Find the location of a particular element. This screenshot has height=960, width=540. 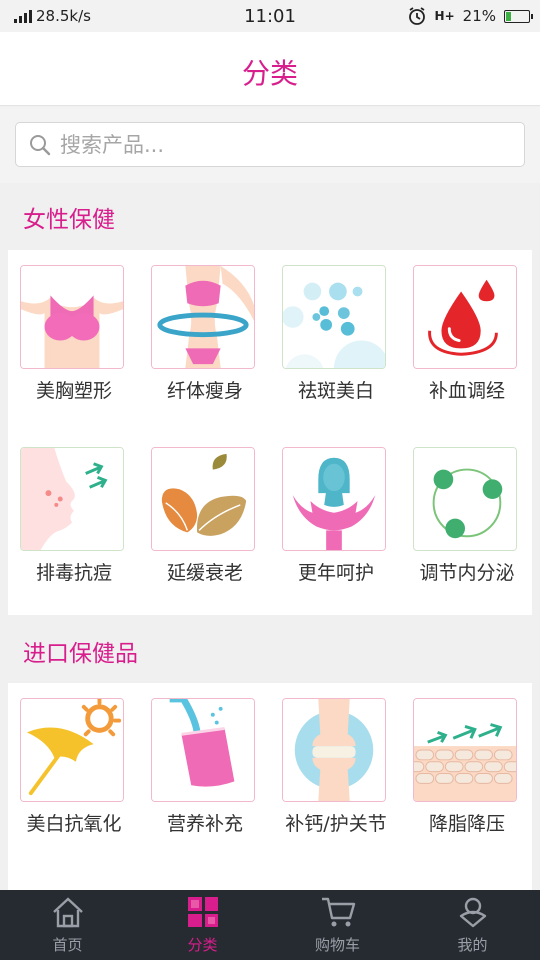

category-item: 营养补充 is located at coordinates (204, 774).